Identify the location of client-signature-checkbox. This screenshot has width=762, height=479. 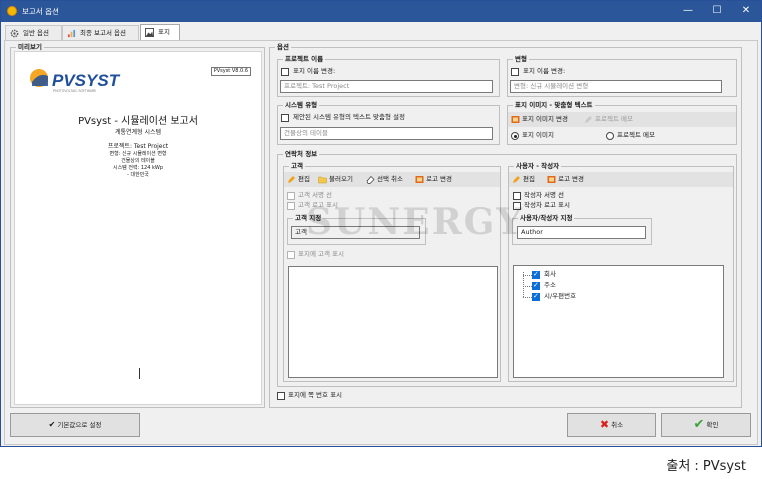
(291, 196).